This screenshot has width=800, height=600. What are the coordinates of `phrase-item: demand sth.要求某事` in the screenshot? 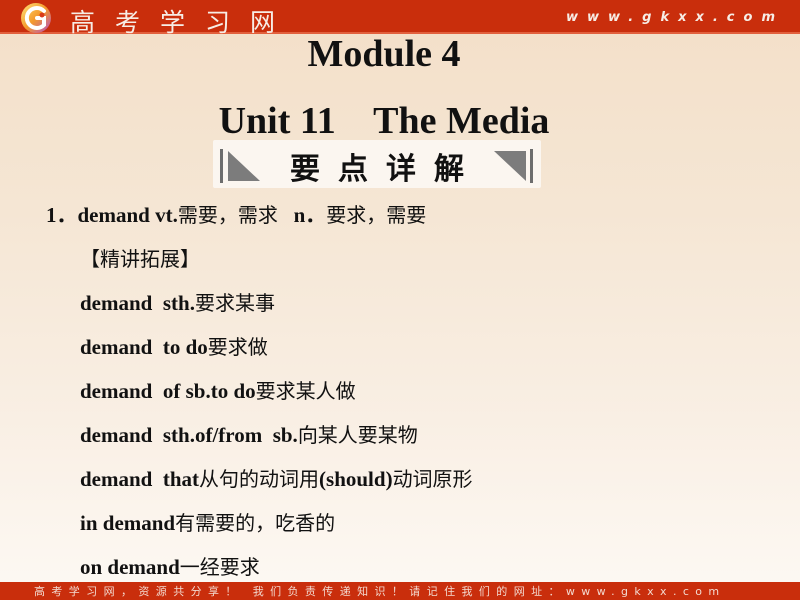 It's located at (406, 310).